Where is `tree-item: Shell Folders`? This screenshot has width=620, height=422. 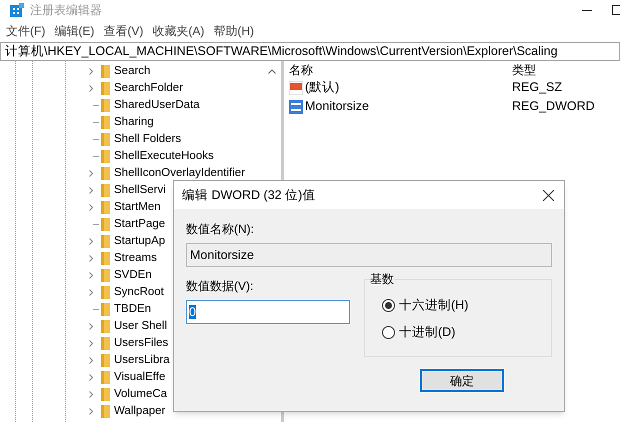
tree-item: Shell Folders is located at coordinates (148, 139).